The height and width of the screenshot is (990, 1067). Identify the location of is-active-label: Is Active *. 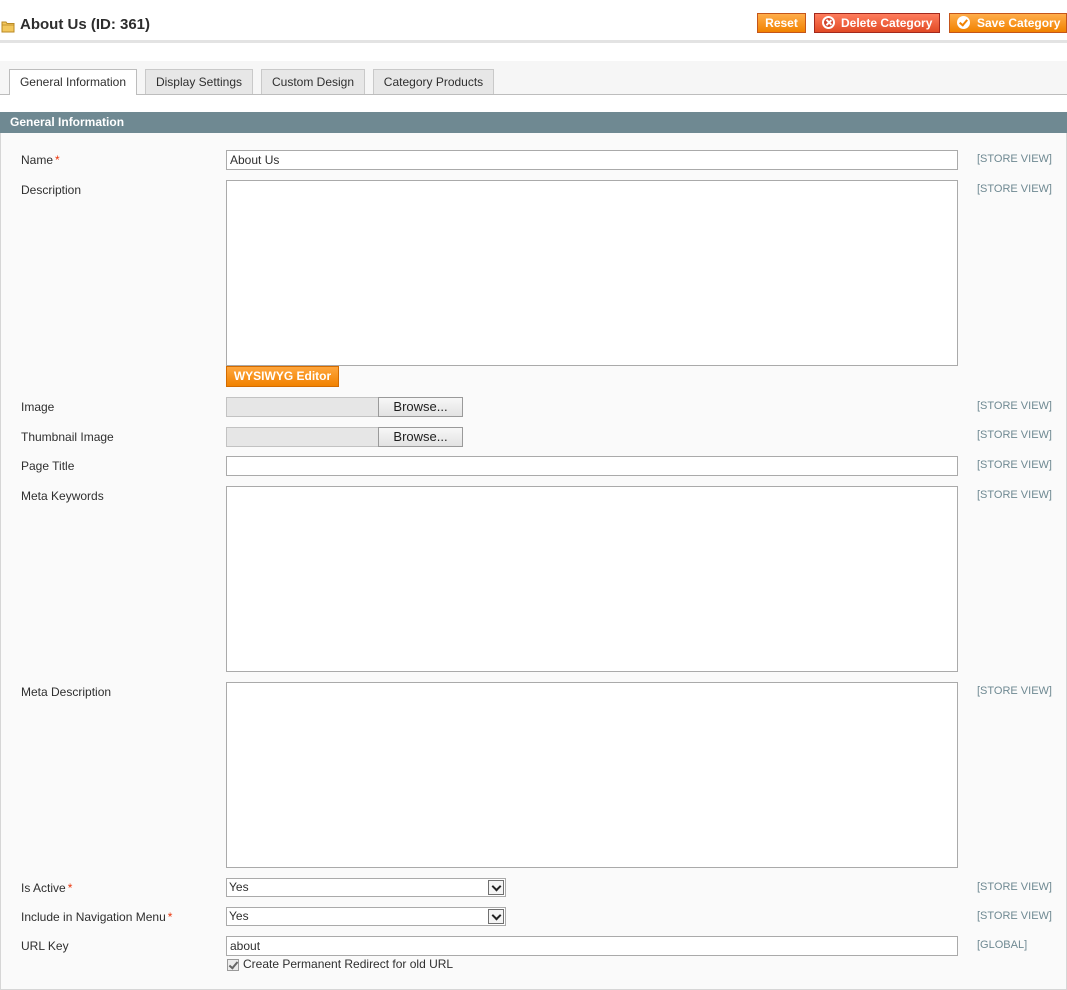
(46, 888).